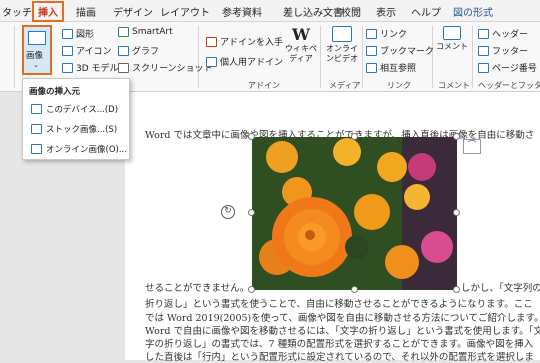 This screenshot has height=363, width=540. I want to click on icons-button: アイコン, so click(87, 50).